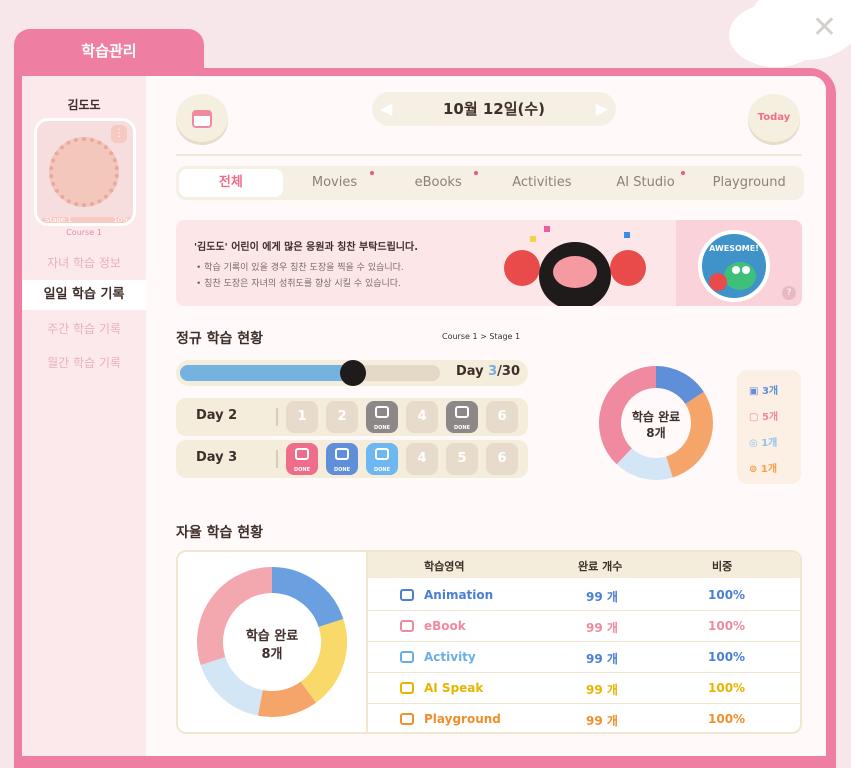 Image resolution: width=851 pixels, height=768 pixels. What do you see at coordinates (306, 247) in the screenshot?
I see `banner-title: '김도도' 어린이 에게 많은 응원과 칭찬 부탁드립니다.` at bounding box center [306, 247].